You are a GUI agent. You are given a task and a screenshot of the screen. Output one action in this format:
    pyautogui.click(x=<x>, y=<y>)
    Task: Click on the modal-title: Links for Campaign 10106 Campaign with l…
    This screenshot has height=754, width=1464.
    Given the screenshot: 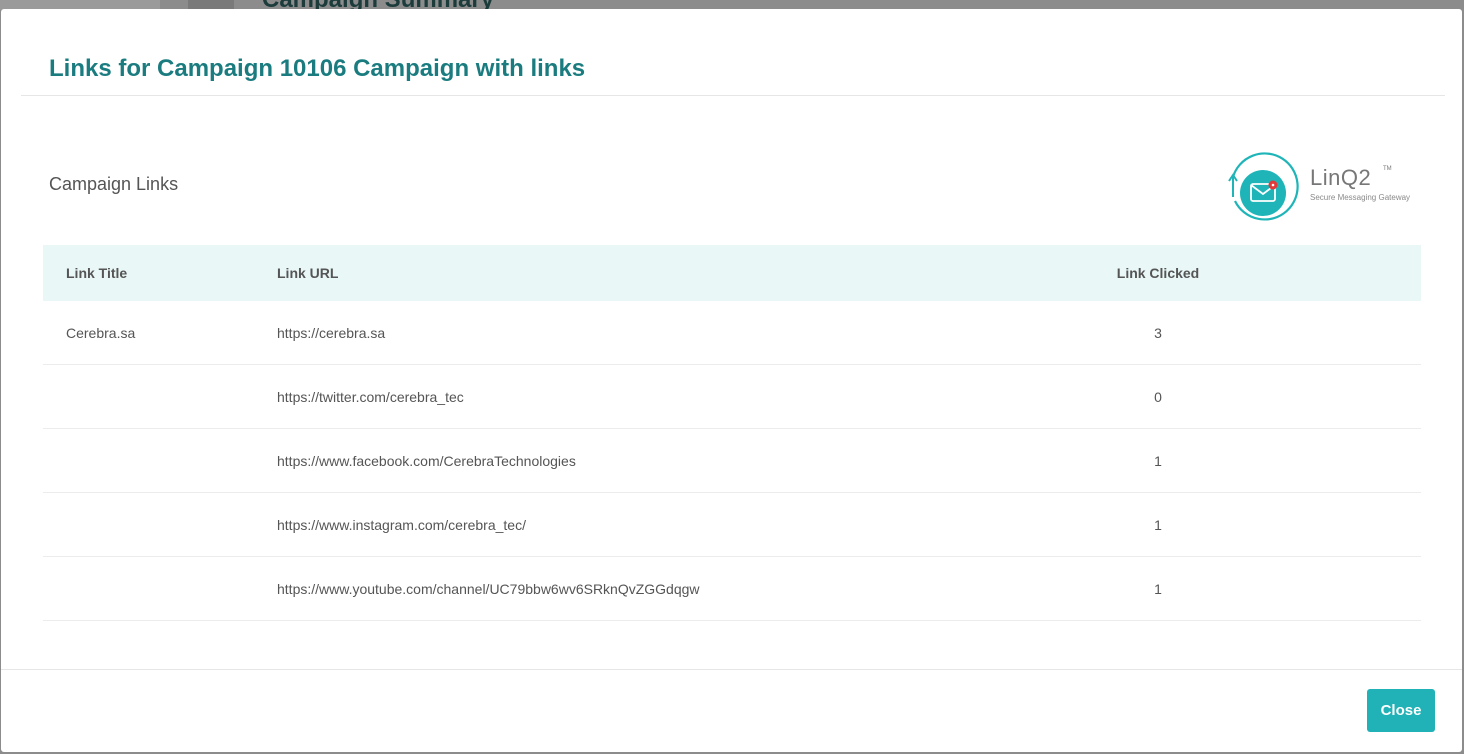 What is the action you would take?
    pyautogui.click(x=317, y=68)
    